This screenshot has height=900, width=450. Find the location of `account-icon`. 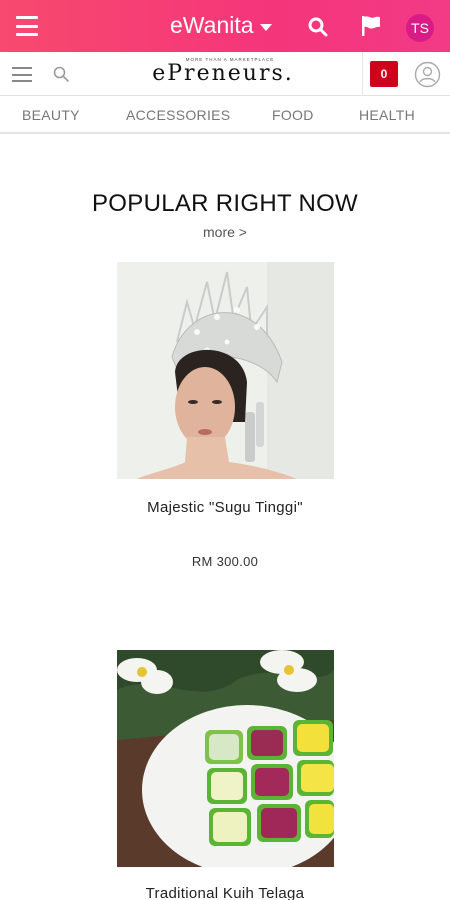

account-icon is located at coordinates (427, 74).